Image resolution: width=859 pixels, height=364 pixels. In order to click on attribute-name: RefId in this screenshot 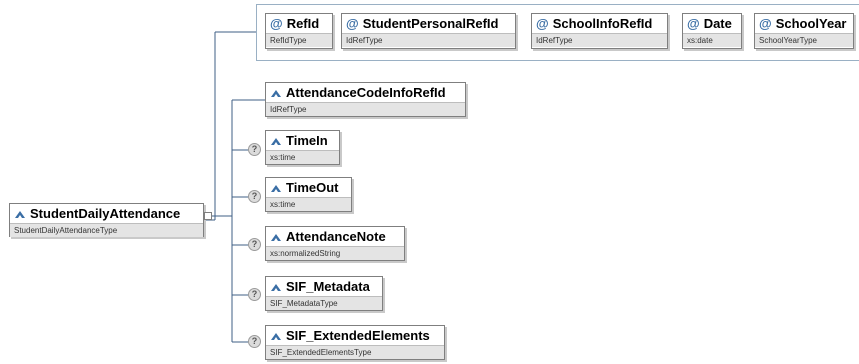, I will do `click(303, 23)`.